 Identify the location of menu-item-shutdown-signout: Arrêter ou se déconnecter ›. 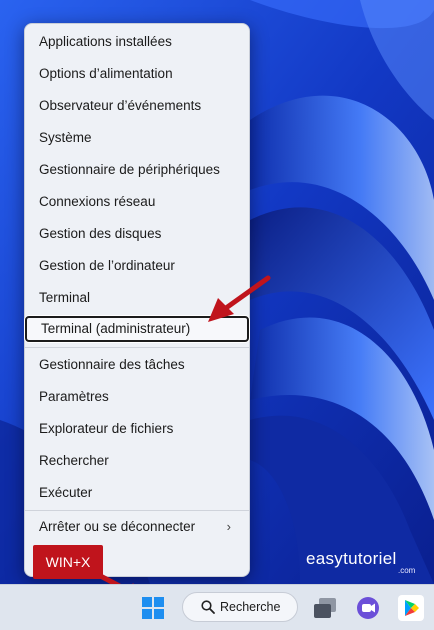
(140, 527).